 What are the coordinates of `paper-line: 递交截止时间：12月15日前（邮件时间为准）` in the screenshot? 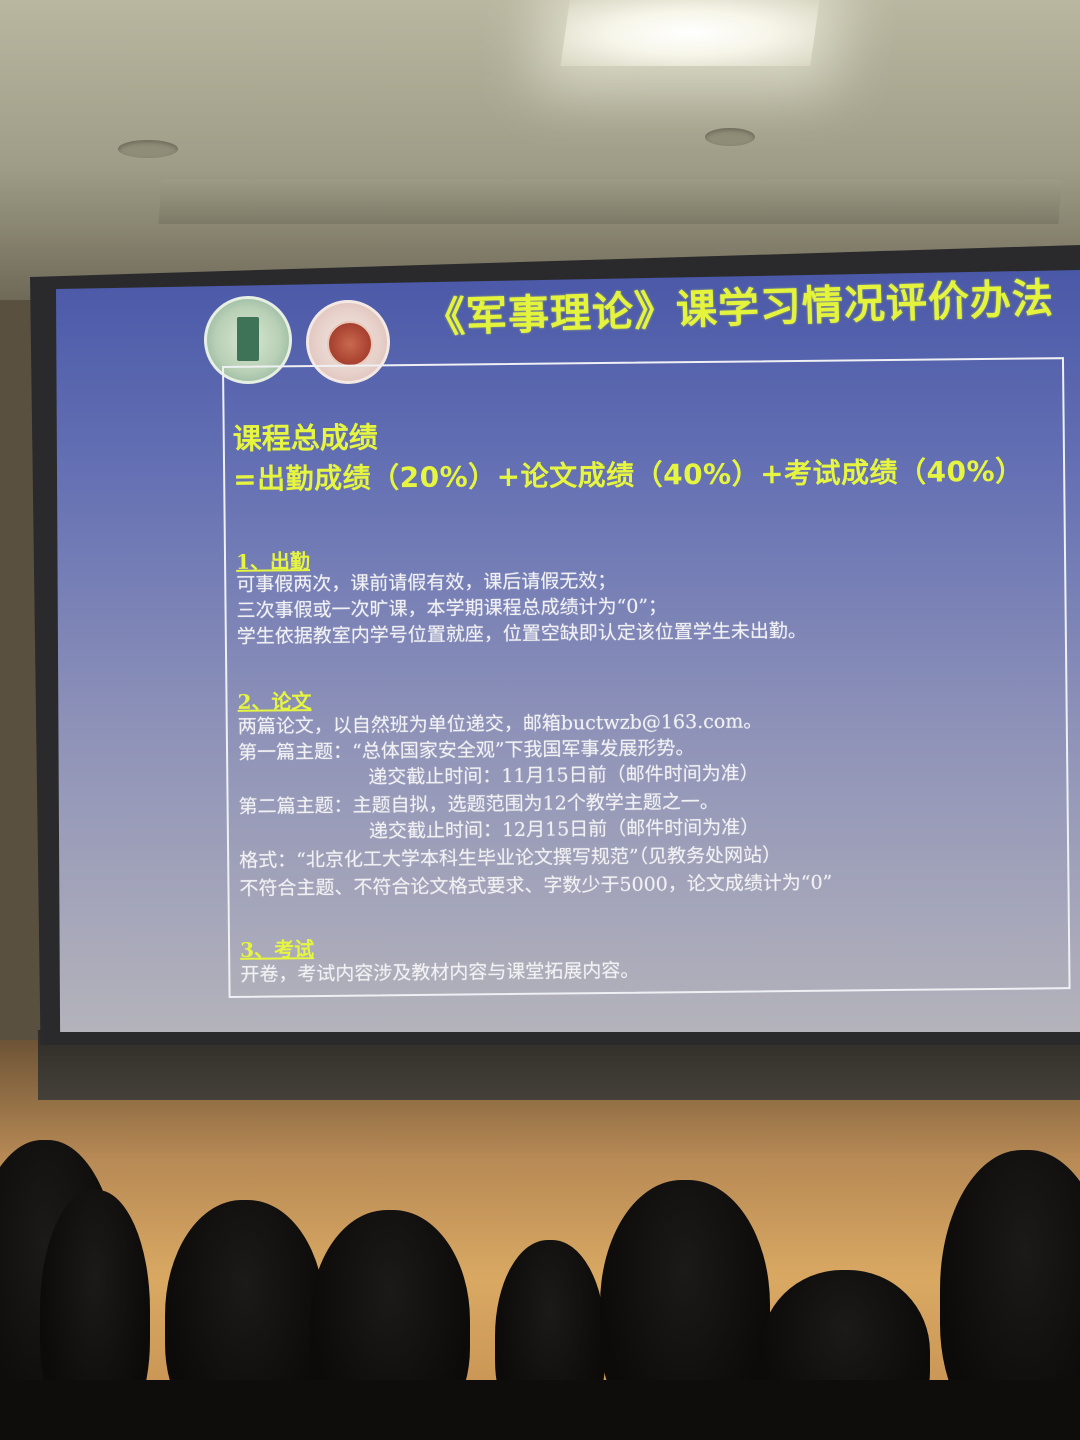 It's located at (564, 829).